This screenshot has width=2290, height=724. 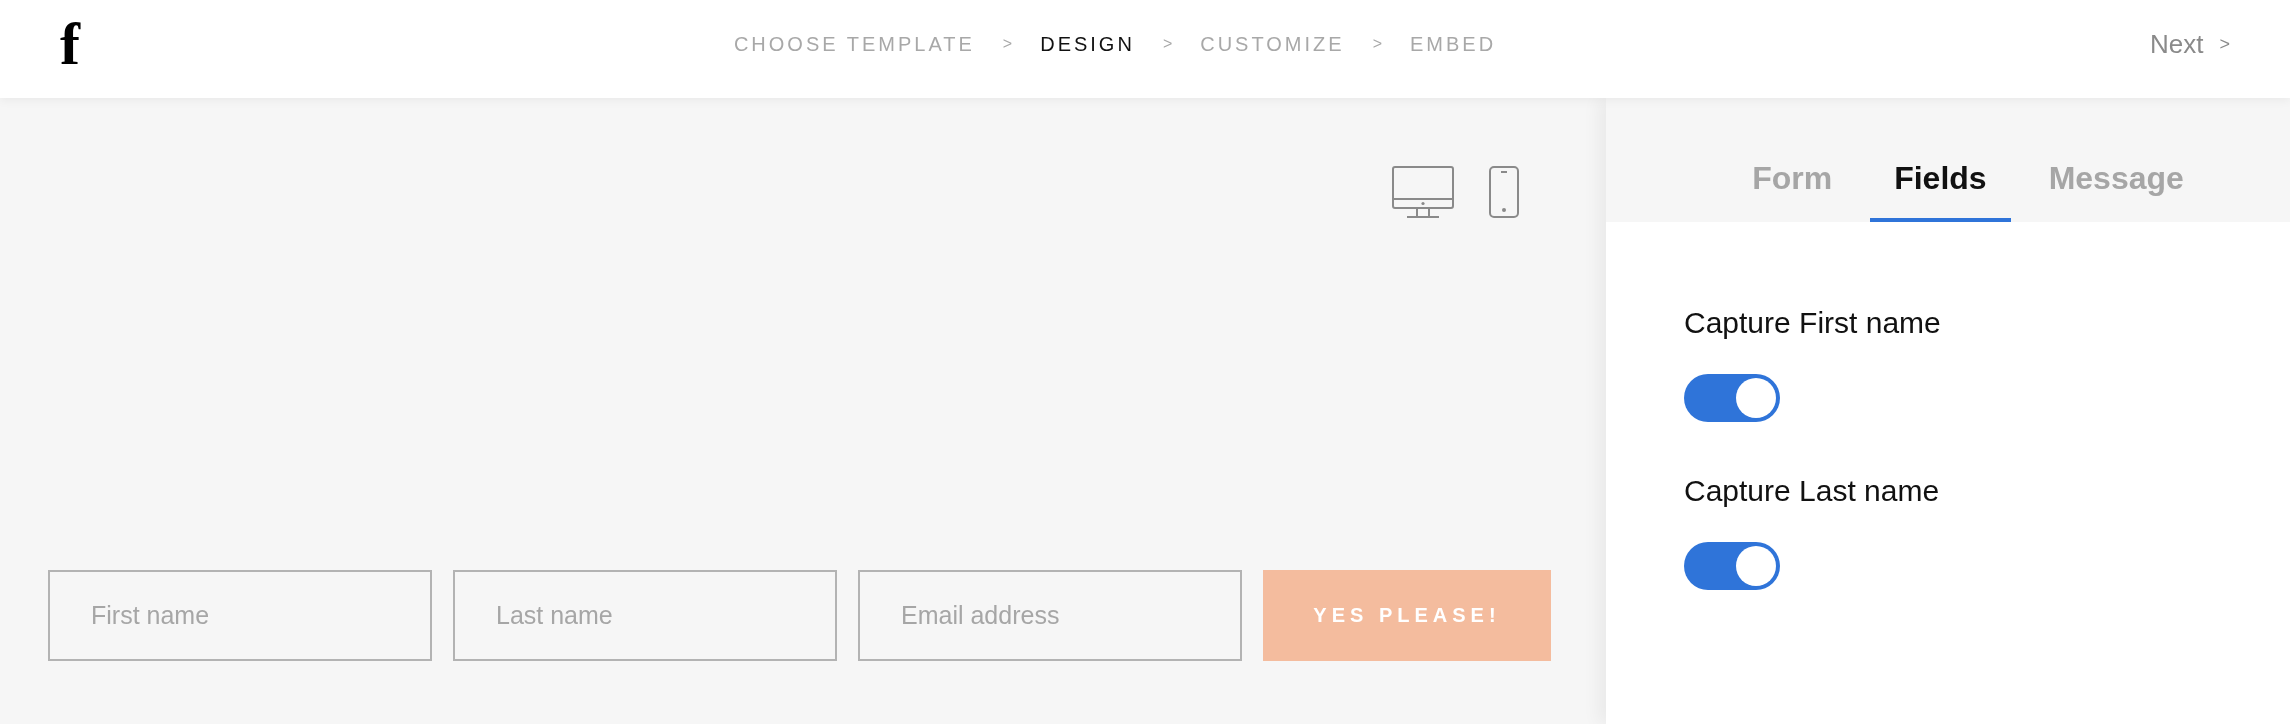 What do you see at coordinates (2116, 191) in the screenshot?
I see `tab: Message` at bounding box center [2116, 191].